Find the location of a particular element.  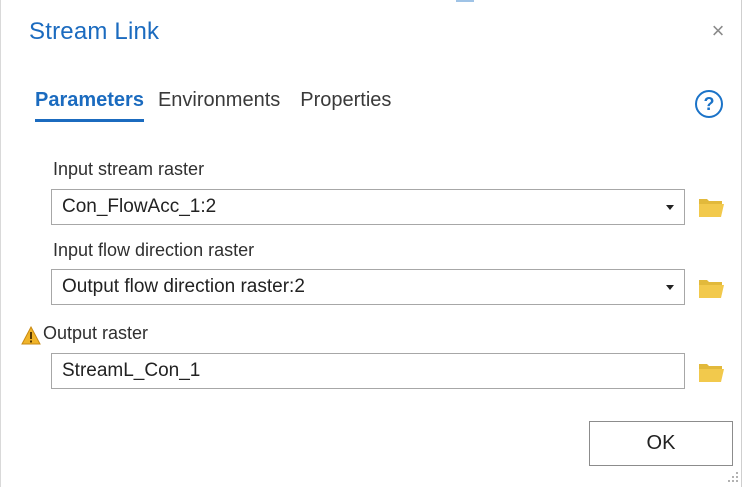

tab-environments: Environments is located at coordinates (219, 105).